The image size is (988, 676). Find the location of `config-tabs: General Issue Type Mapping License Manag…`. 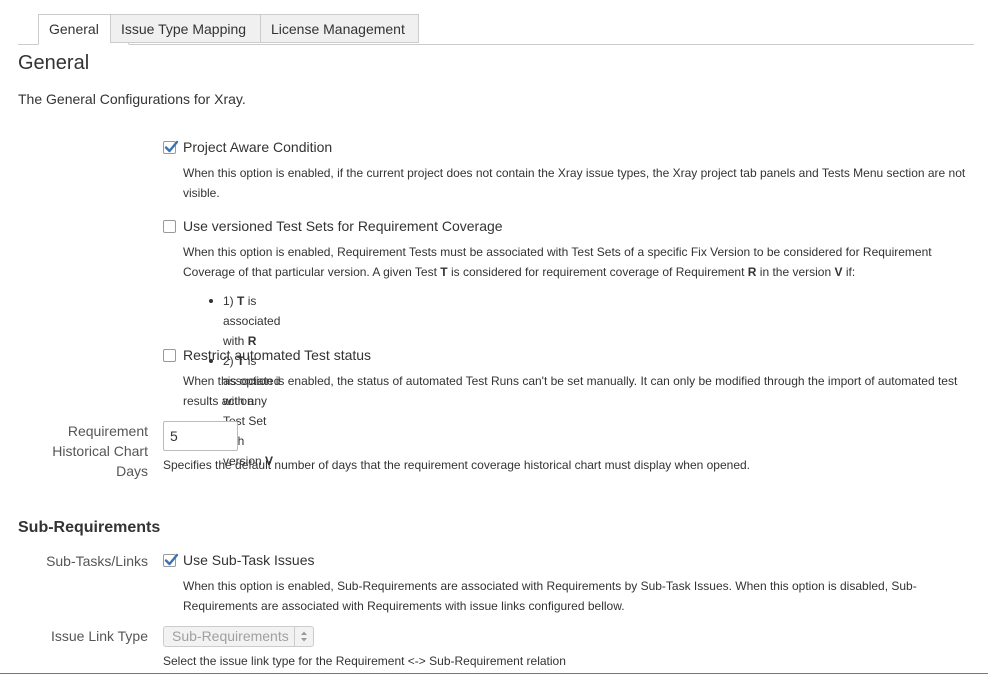

config-tabs: General Issue Type Mapping License Manag… is located at coordinates (496, 29).